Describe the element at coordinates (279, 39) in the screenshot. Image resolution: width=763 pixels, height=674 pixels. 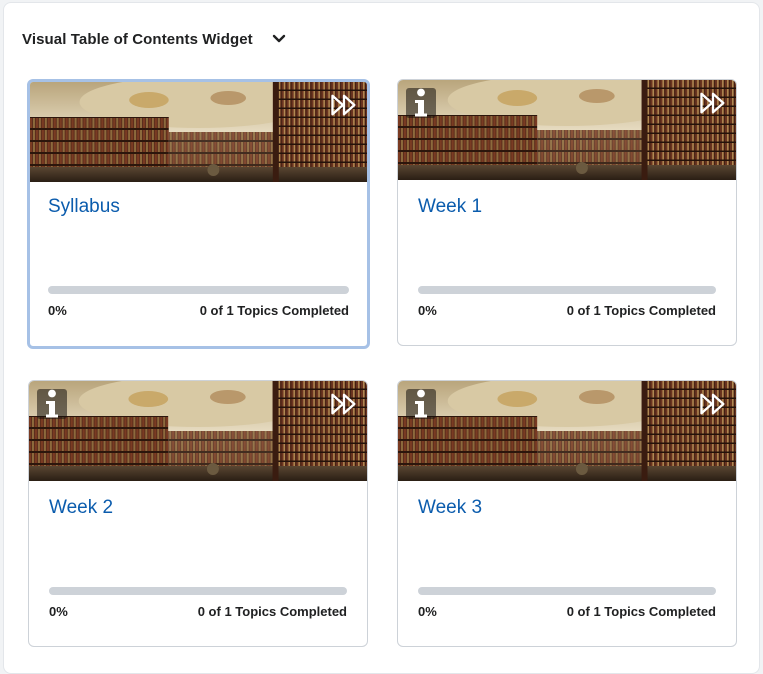
I see `chevron-down-icon` at that location.